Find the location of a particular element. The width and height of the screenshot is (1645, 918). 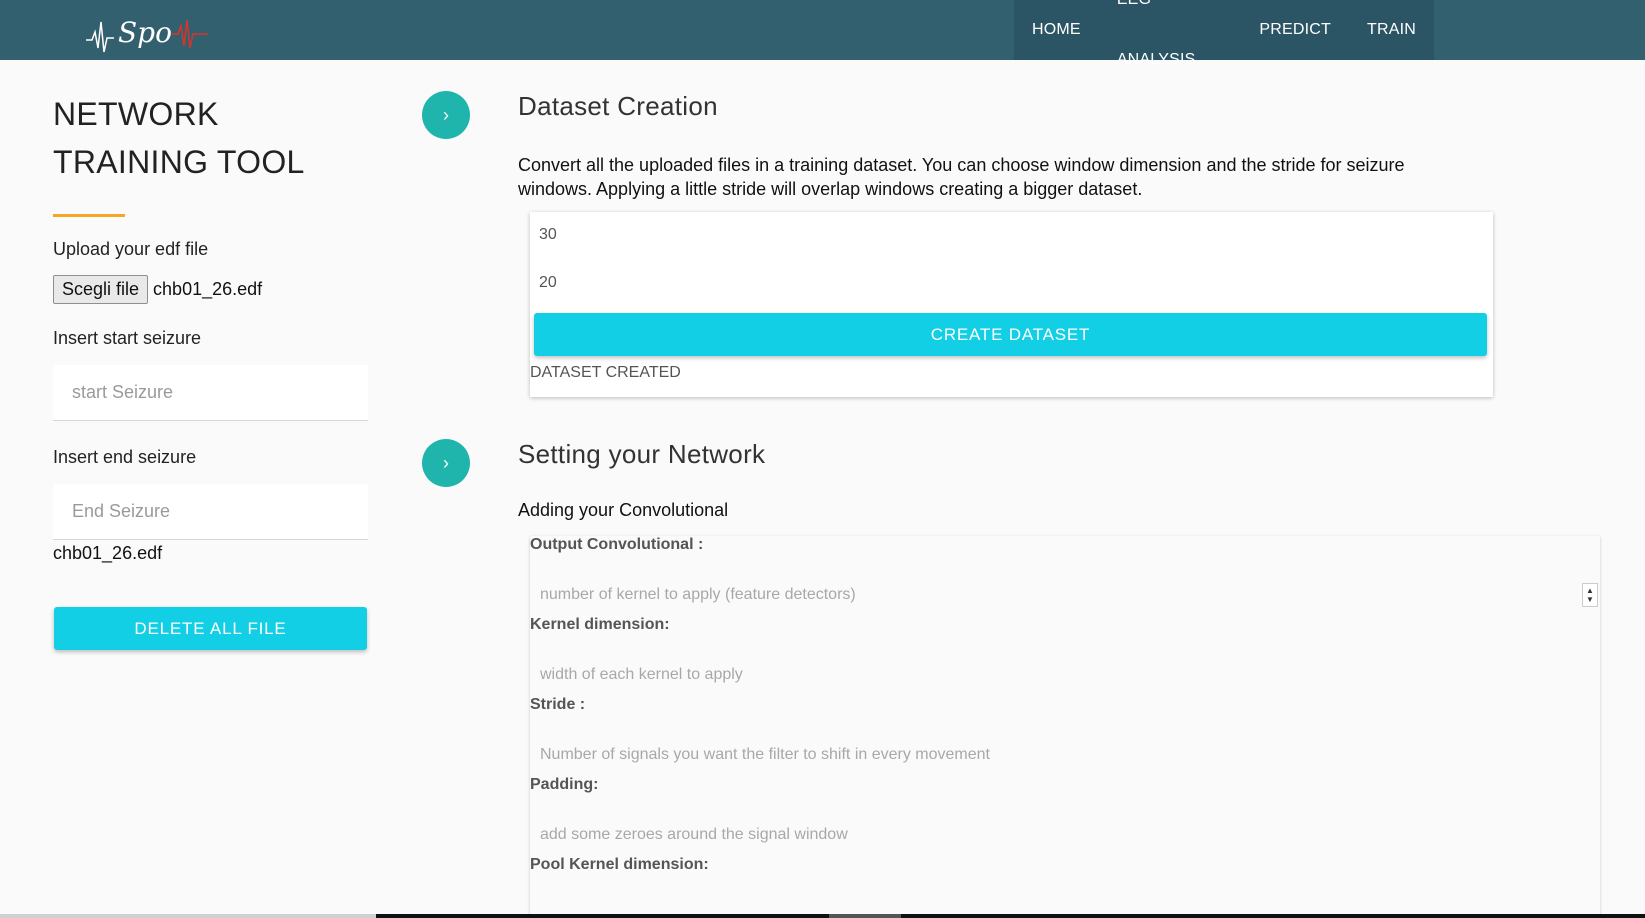

padding-input is located at coordinates (1060, 835).